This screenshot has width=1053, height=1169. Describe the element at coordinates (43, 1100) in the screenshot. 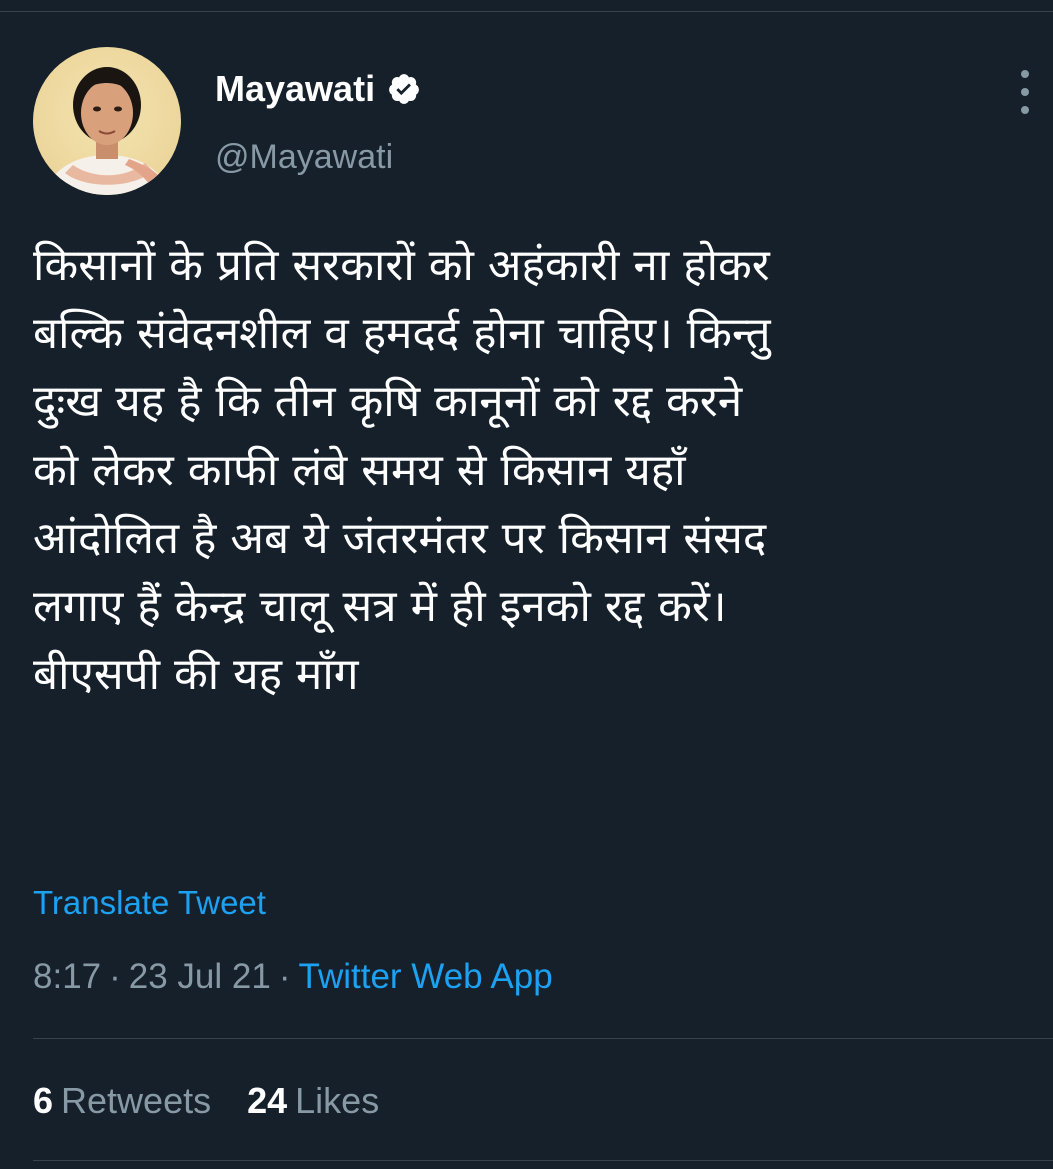

I see `retweets-count: 6` at that location.